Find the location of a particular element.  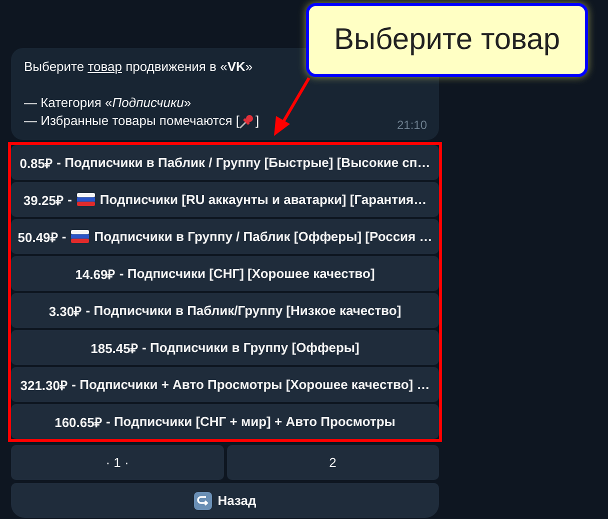

favorites-text: — Избранные товары помечаются [ is located at coordinates (132, 121).